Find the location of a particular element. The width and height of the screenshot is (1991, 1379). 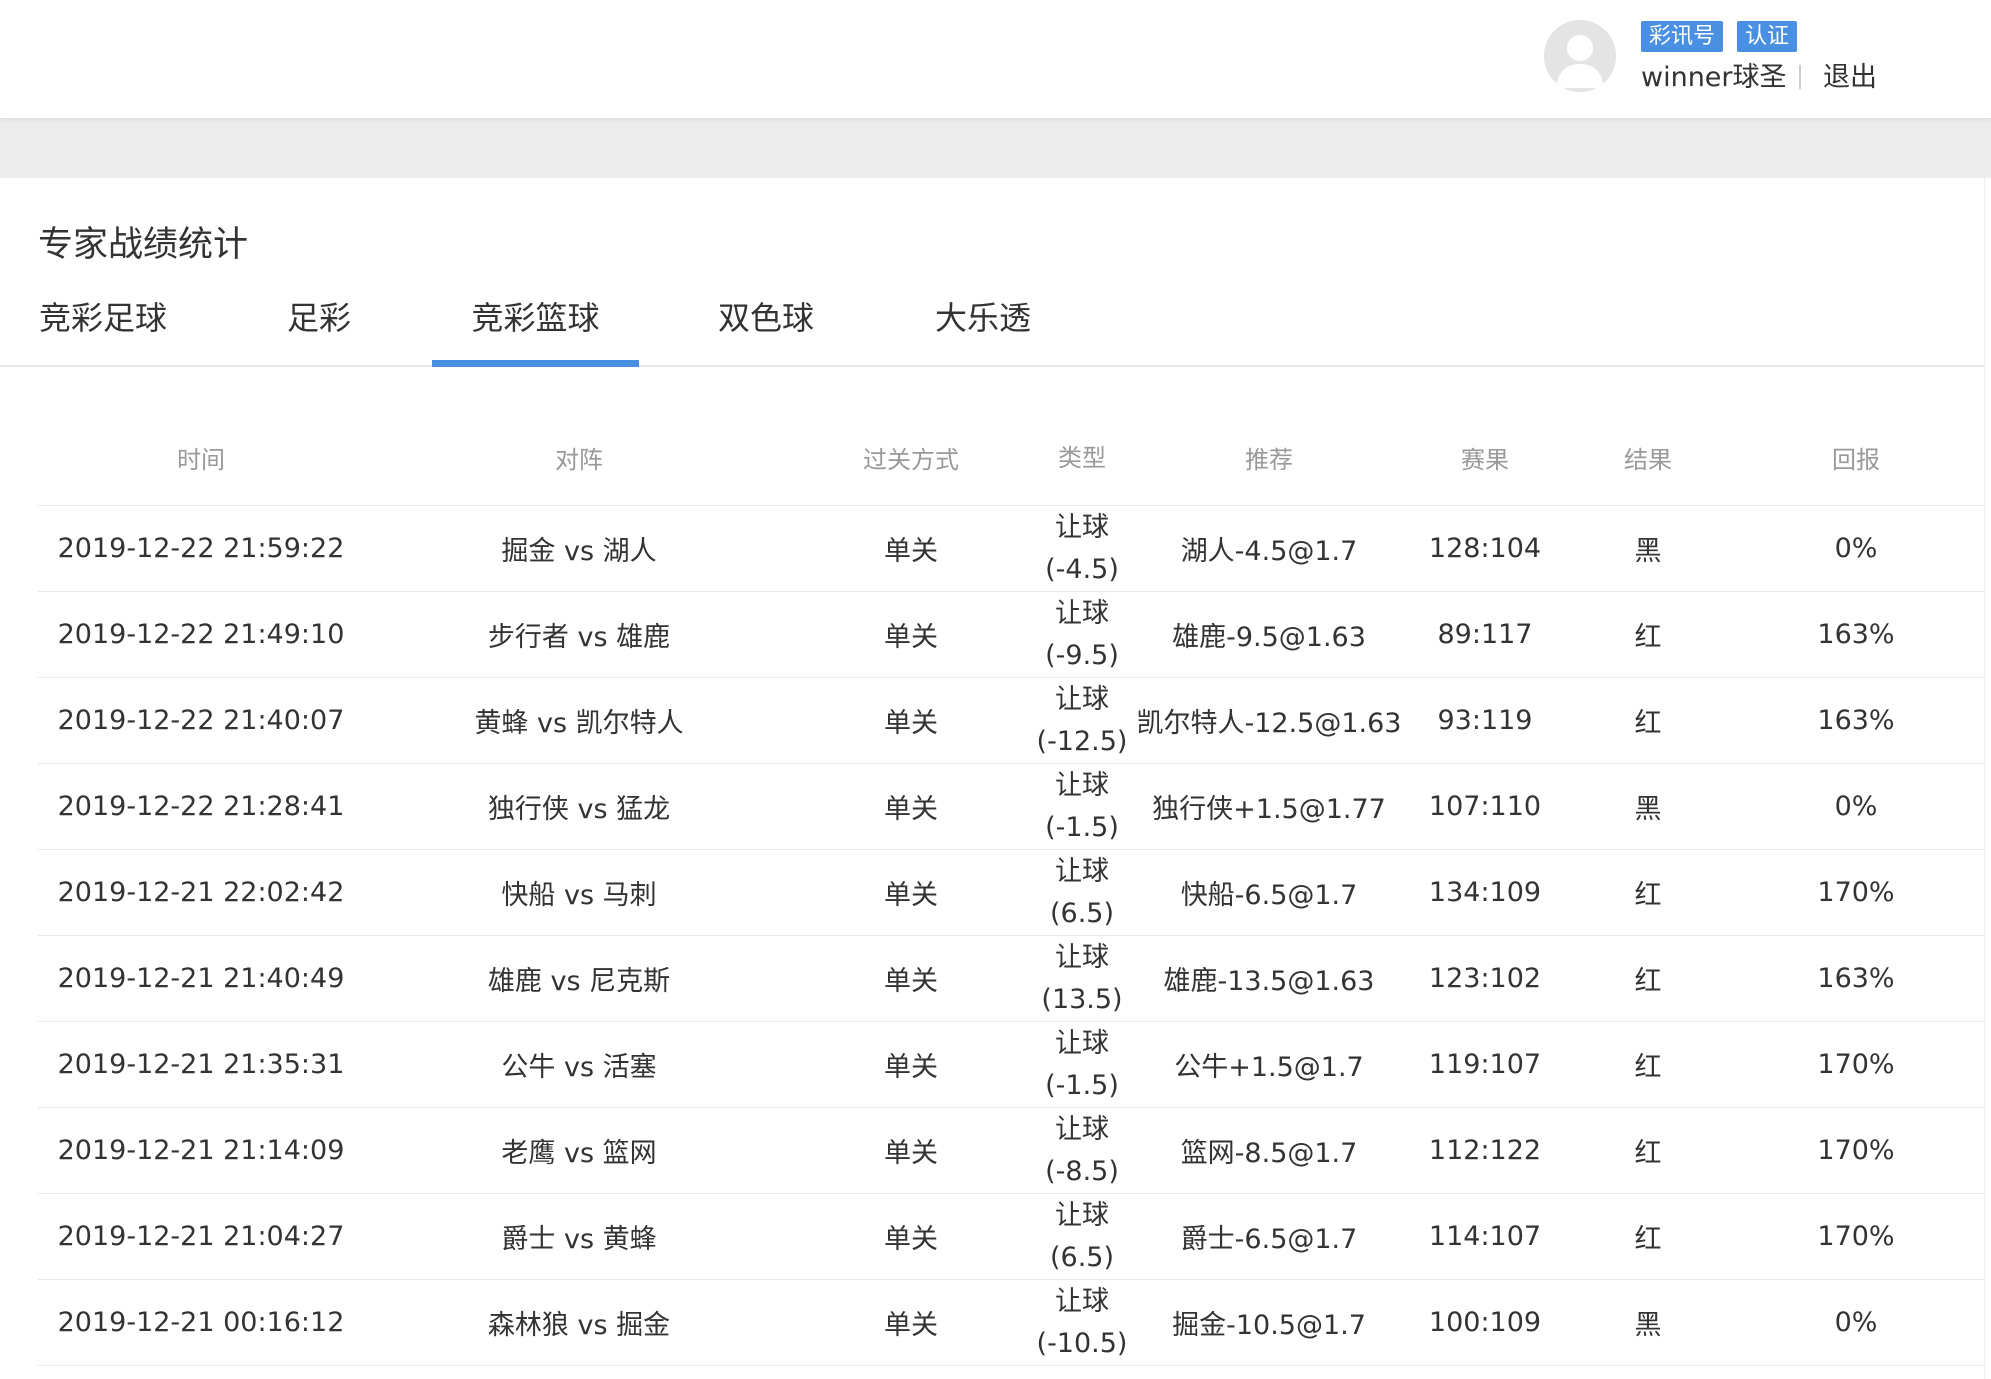

column-header-type: 类型 is located at coordinates (1082, 457).